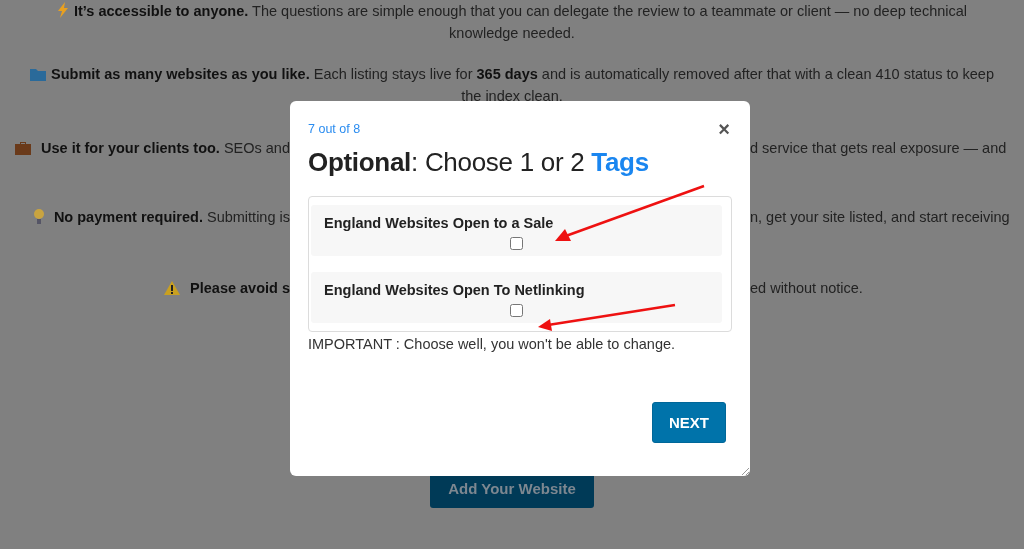  I want to click on next-button: NEXT, so click(689, 422).